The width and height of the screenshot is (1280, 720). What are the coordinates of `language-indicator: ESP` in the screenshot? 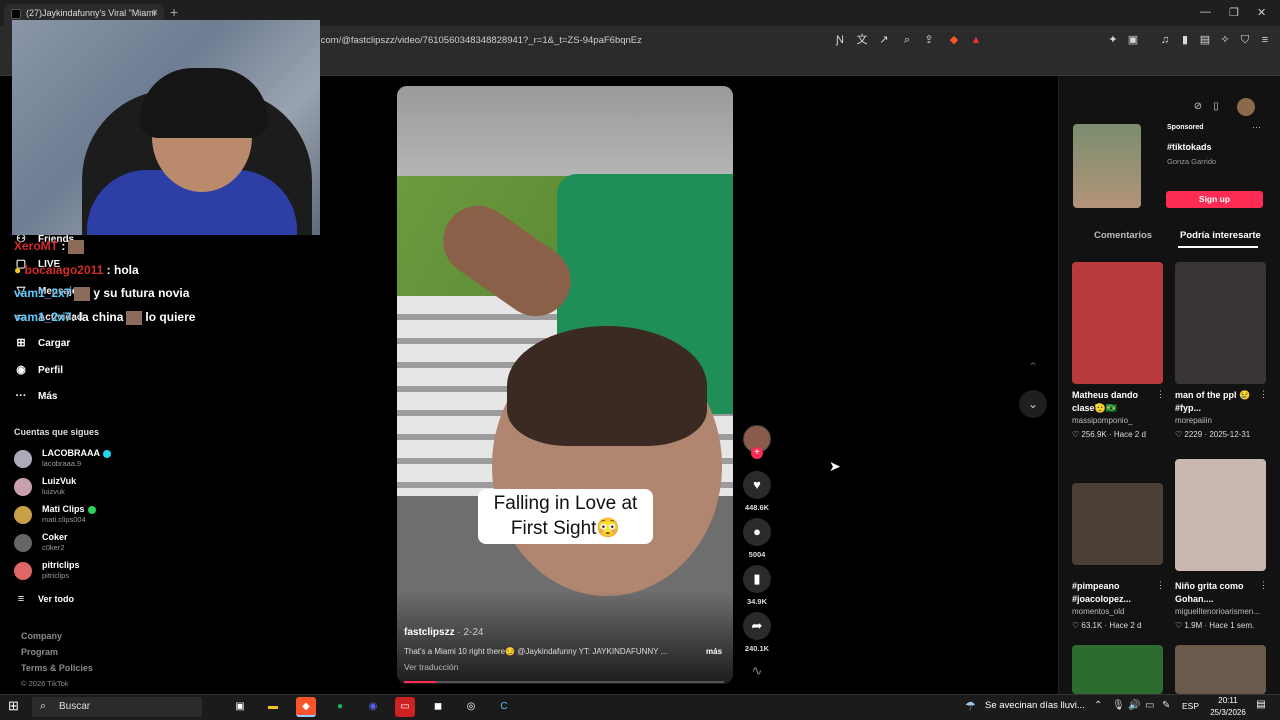 It's located at (1190, 706).